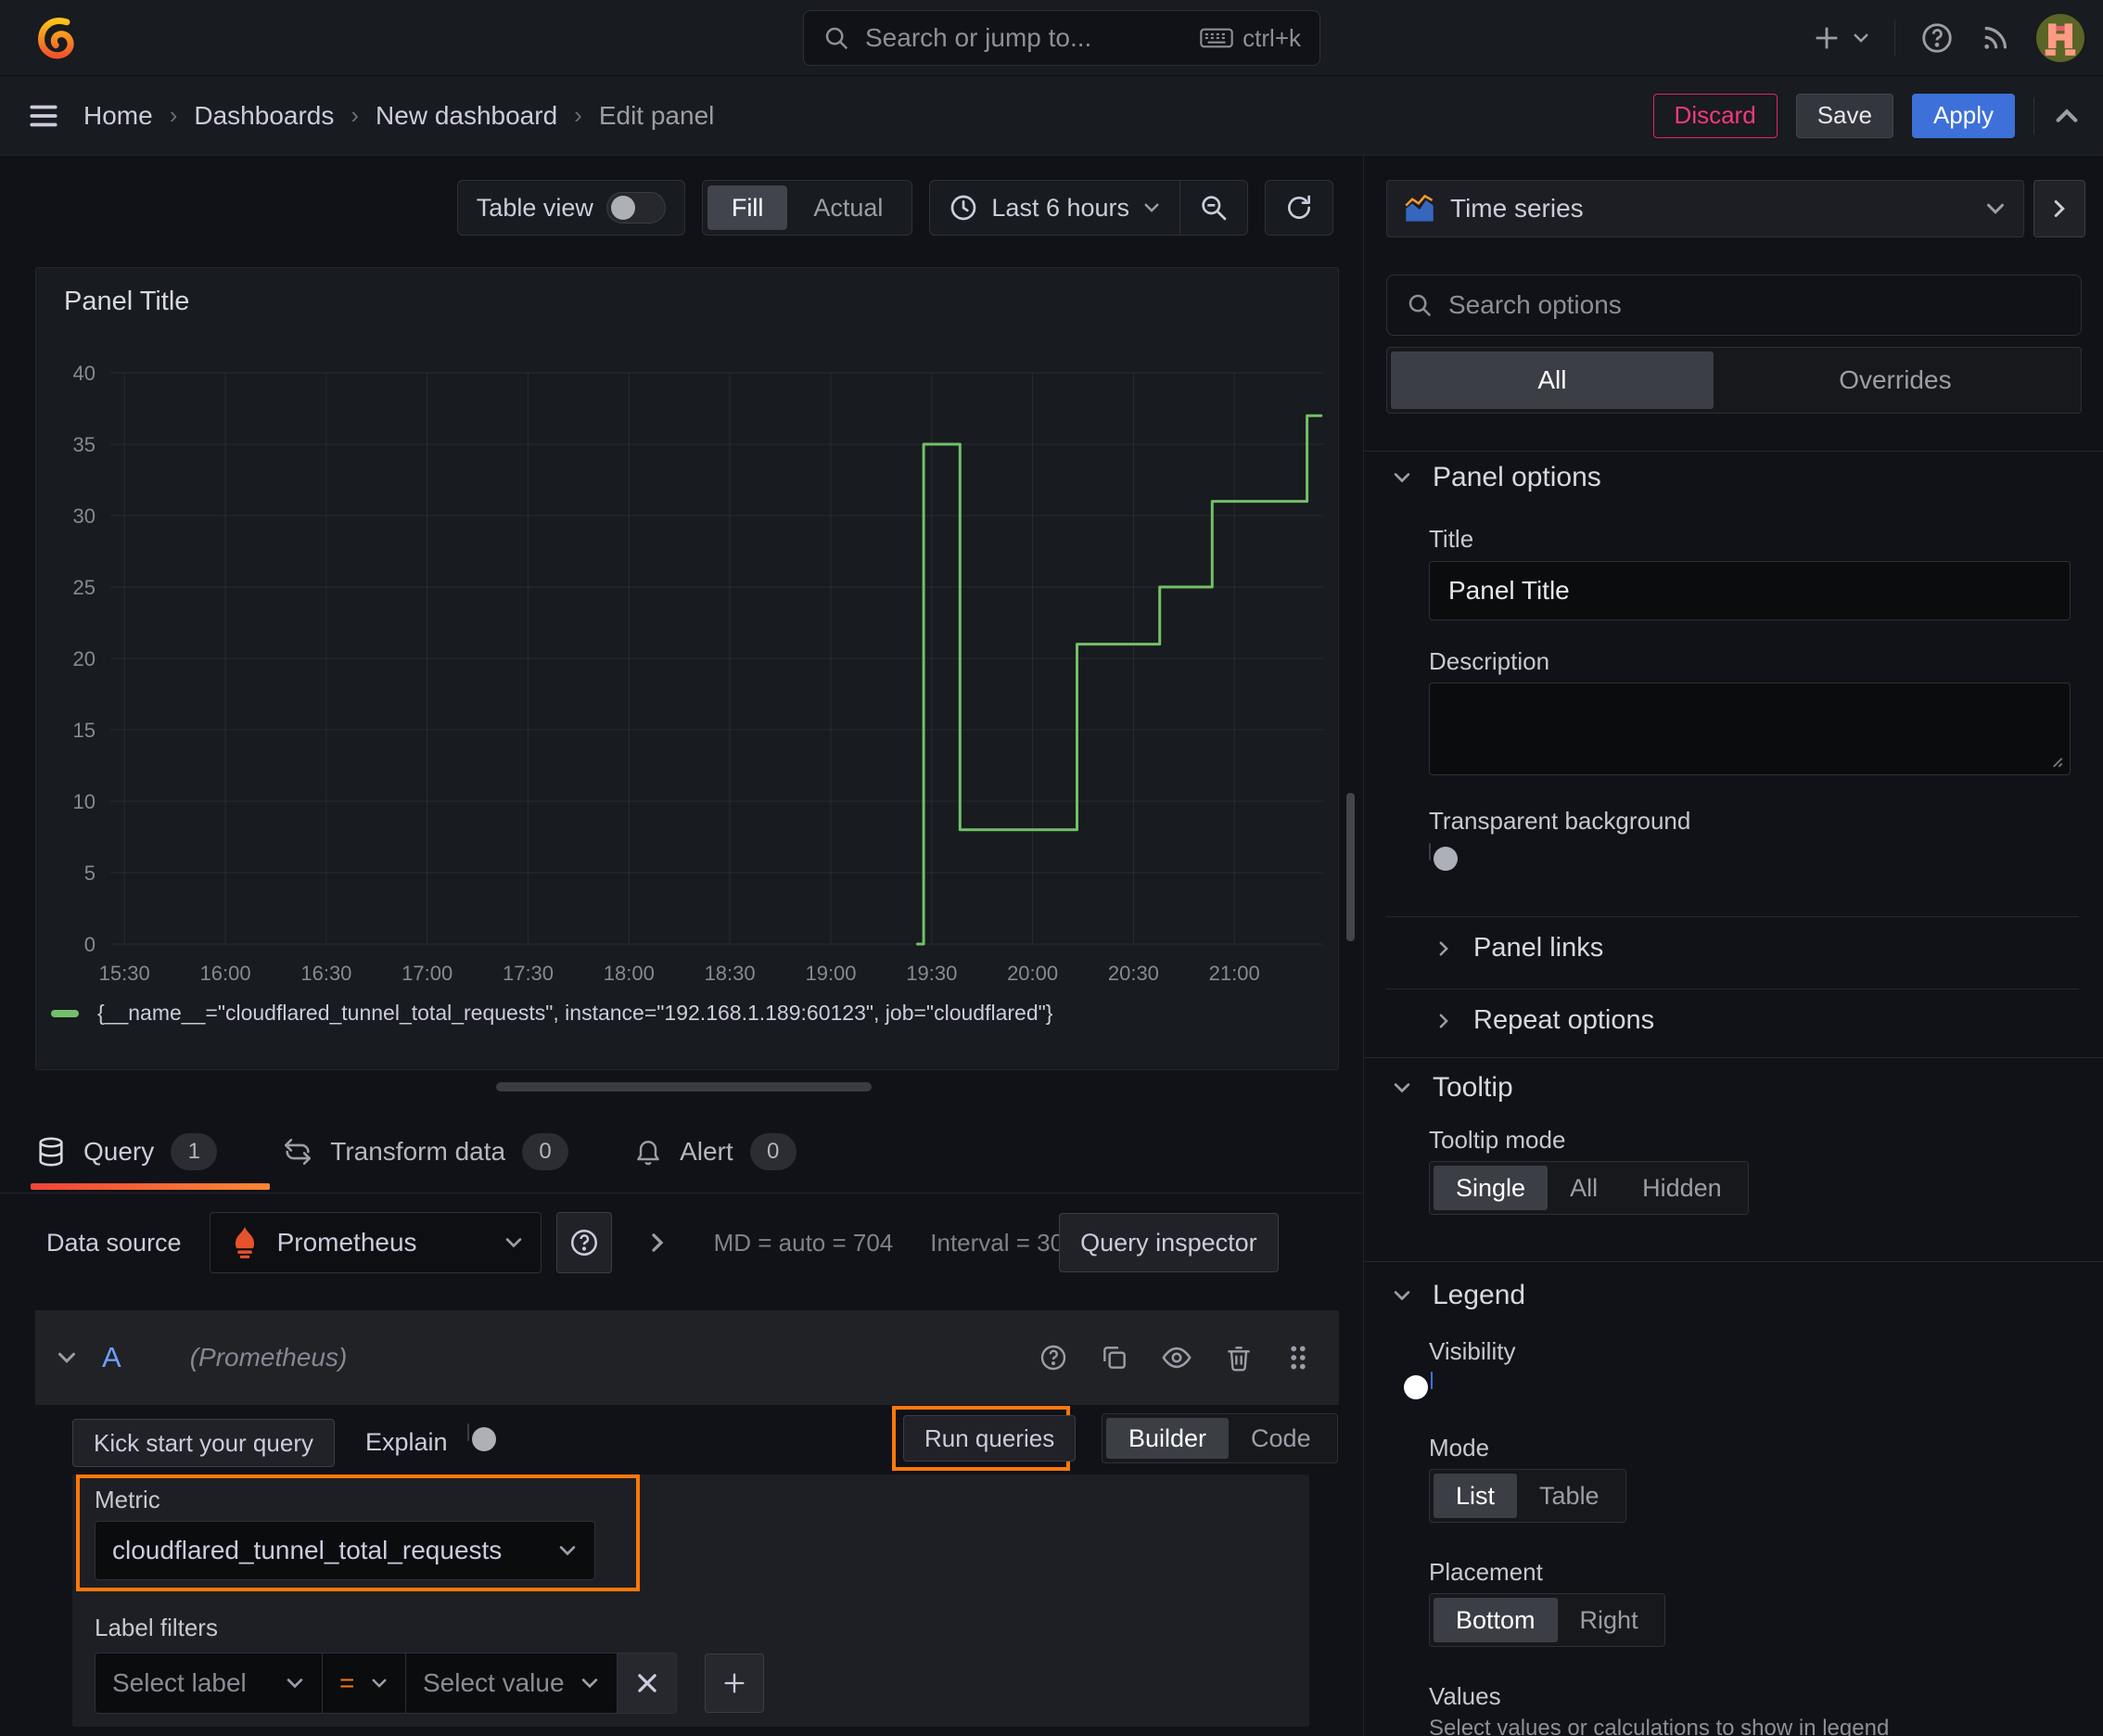  What do you see at coordinates (84, 373) in the screenshot?
I see `svg-text: 40` at bounding box center [84, 373].